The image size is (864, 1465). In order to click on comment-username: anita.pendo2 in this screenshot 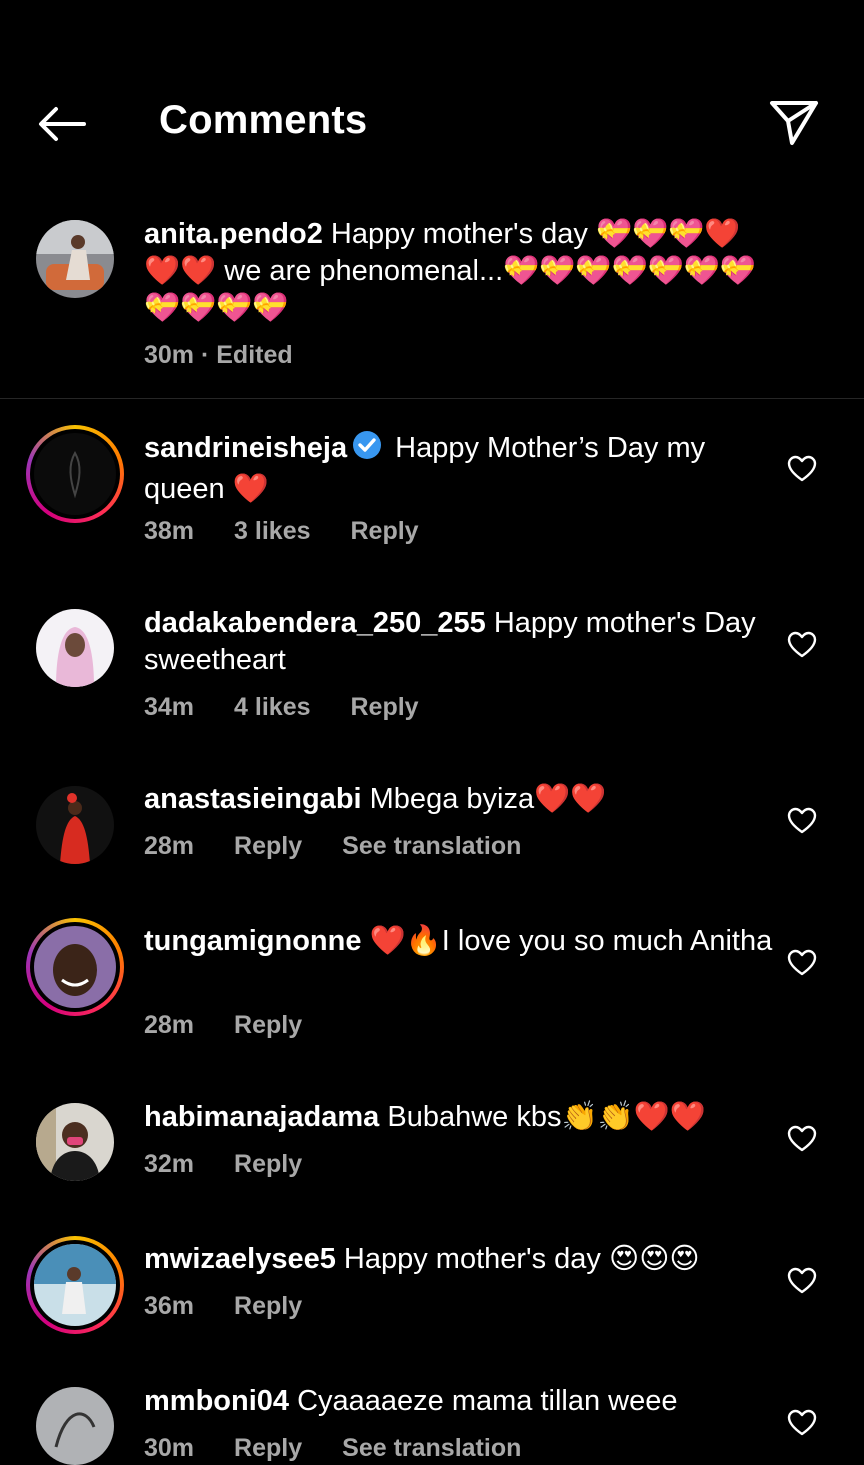, I will do `click(233, 234)`.